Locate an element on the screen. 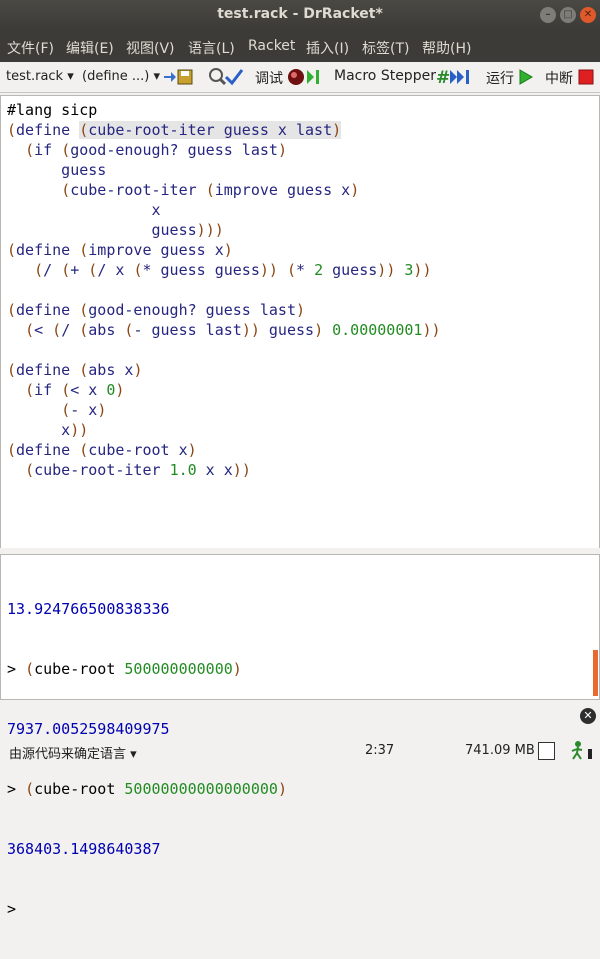 The image size is (600, 959). memory-usage: 741.09 MB is located at coordinates (500, 750).